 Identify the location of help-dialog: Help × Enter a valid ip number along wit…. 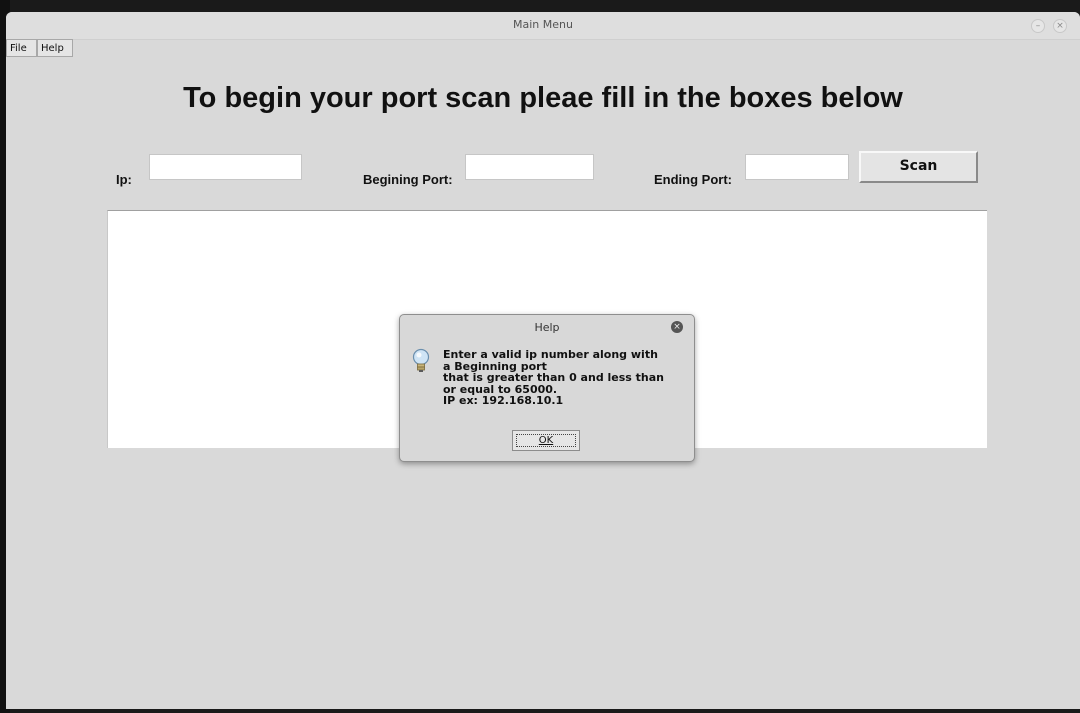
(547, 388).